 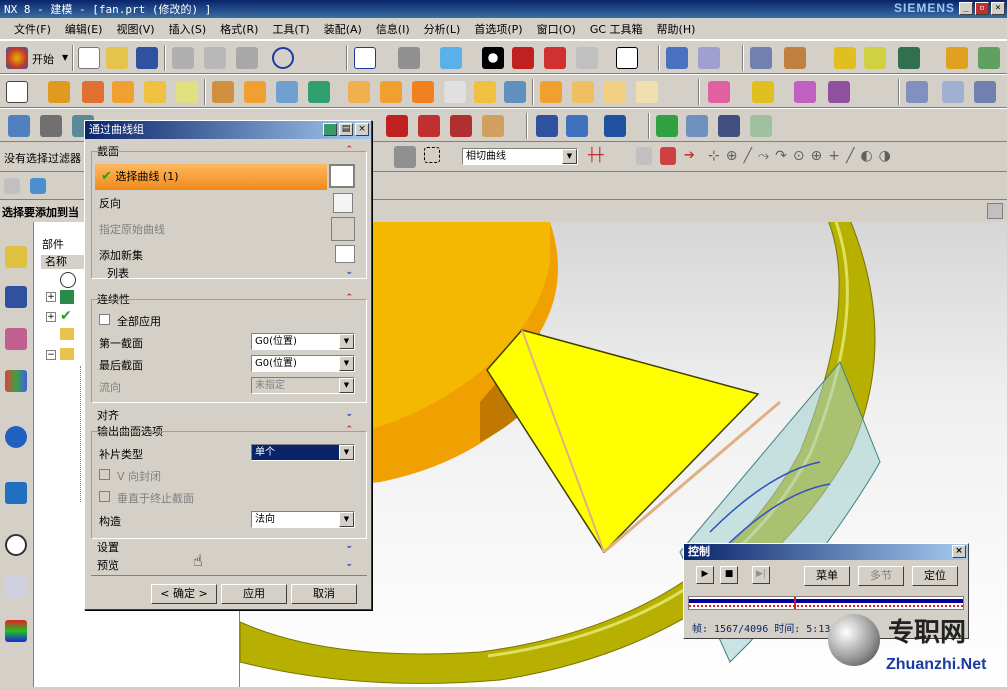 What do you see at coordinates (330, 129) in the screenshot?
I see `reset-icon` at bounding box center [330, 129].